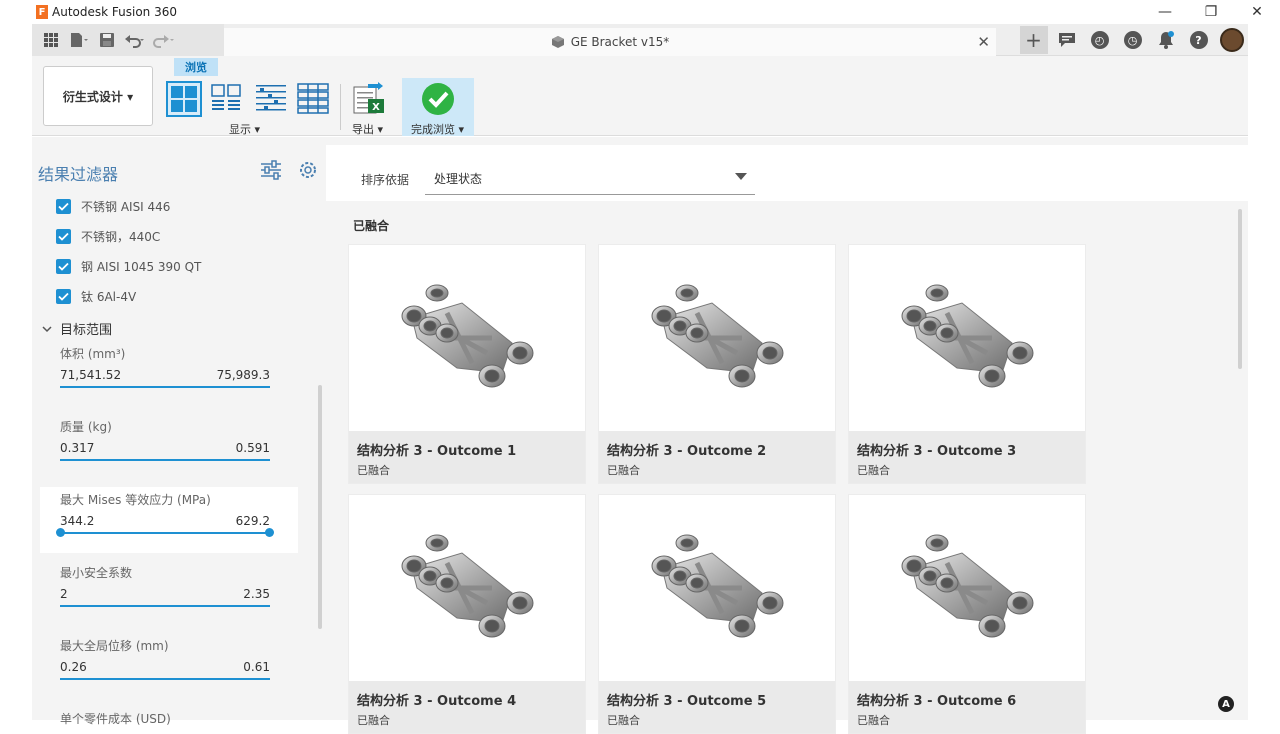 The width and height of the screenshot is (1280, 734). I want to click on data-panel-grid-icon, so click(51, 40).